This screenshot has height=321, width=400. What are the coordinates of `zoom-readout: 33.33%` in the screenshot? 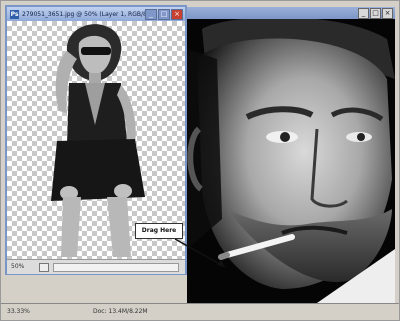 It's located at (18, 311).